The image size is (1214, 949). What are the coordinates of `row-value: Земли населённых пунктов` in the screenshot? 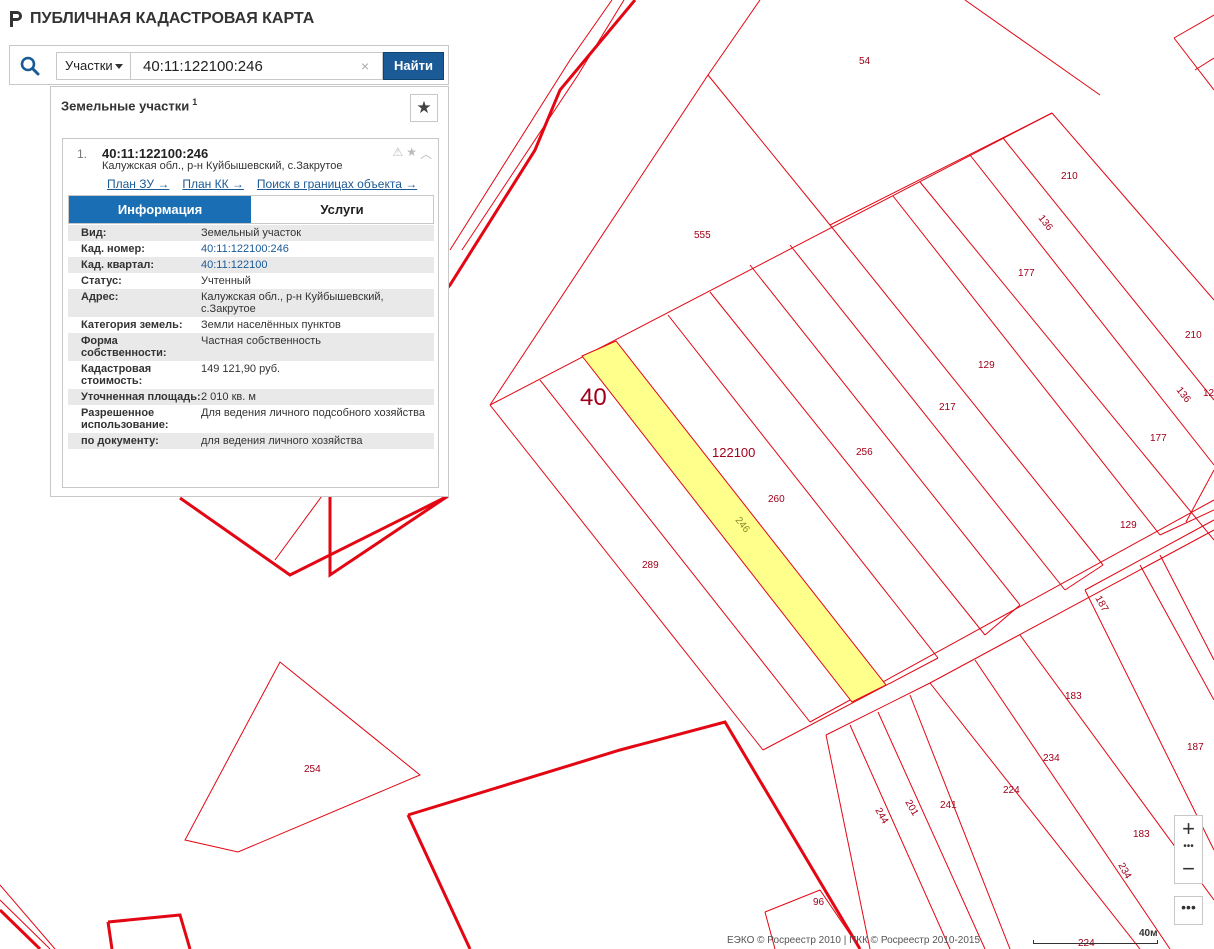 It's located at (271, 325).